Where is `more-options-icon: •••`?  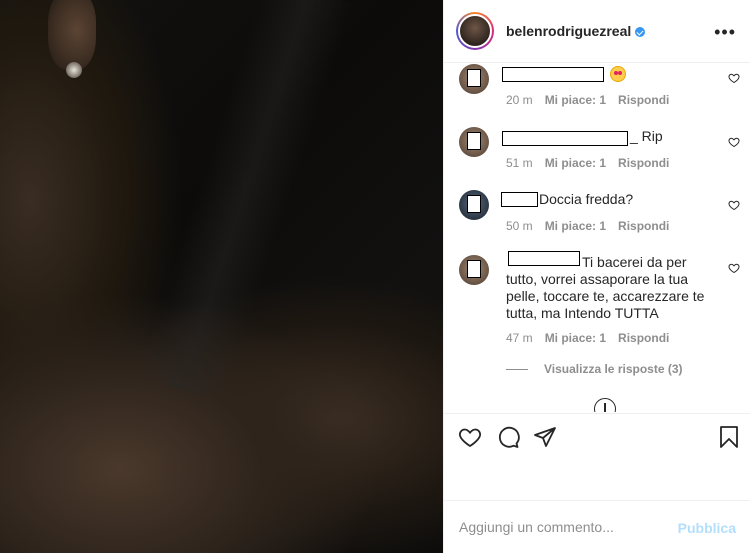
more-options-icon: ••• is located at coordinates (725, 32).